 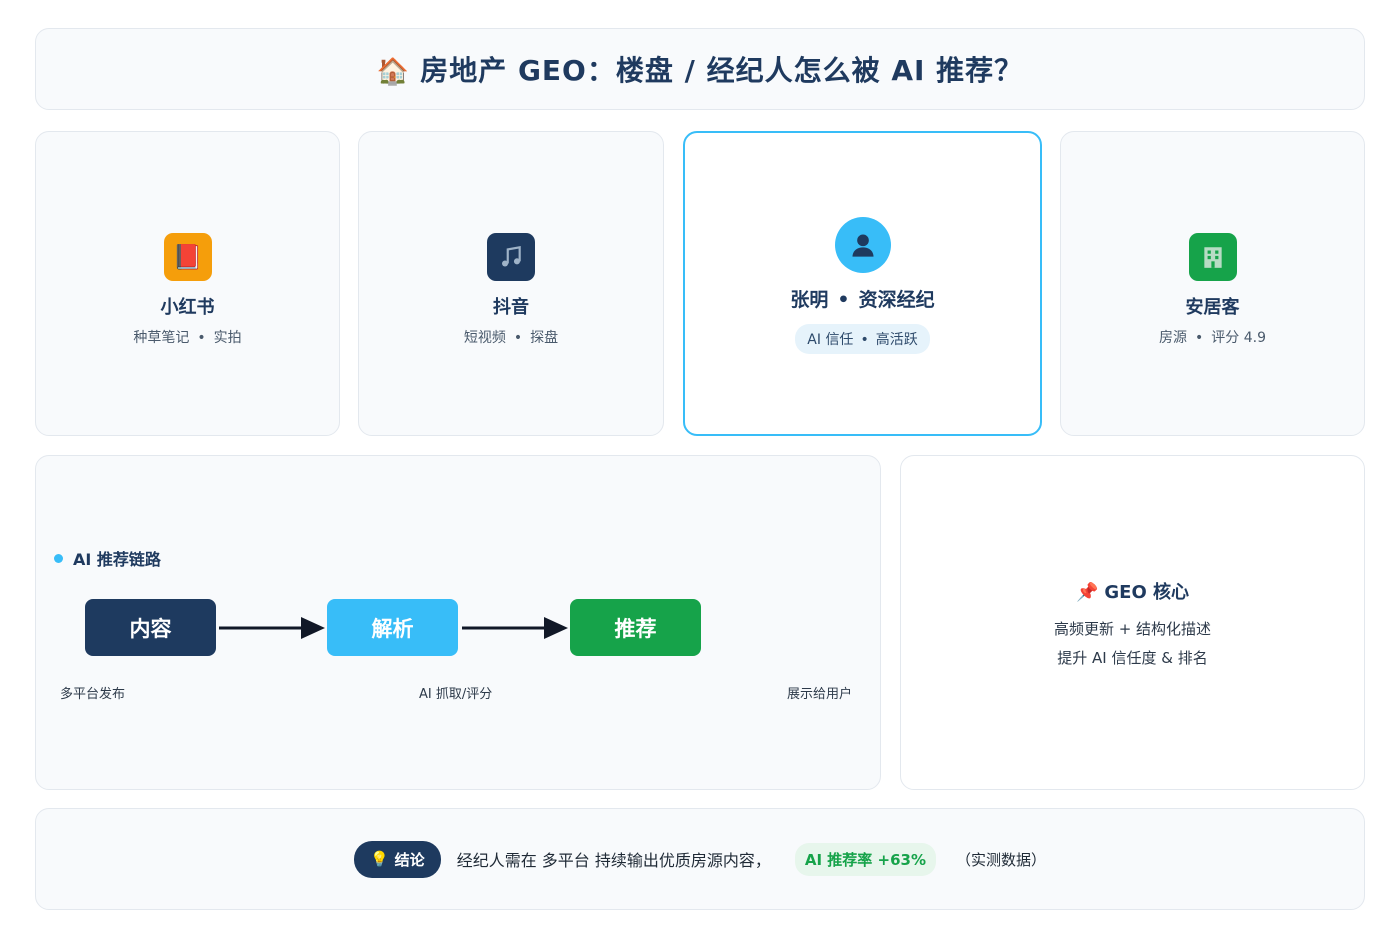 I want to click on chain-heading: AI 推荐链路, so click(x=107, y=558).